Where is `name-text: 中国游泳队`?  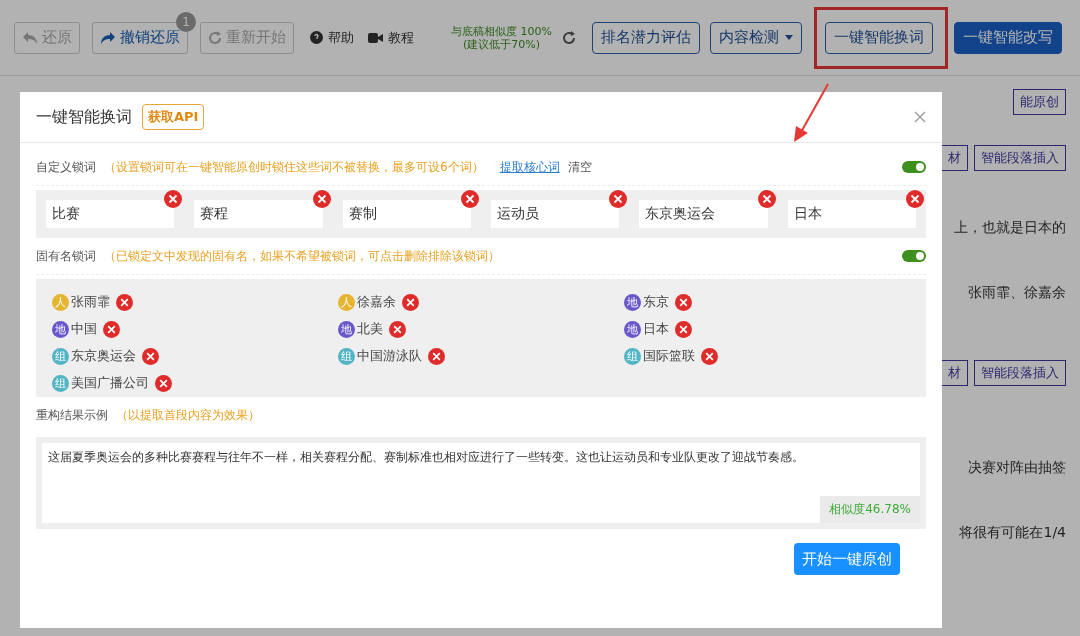
name-text: 中国游泳队 is located at coordinates (389, 356).